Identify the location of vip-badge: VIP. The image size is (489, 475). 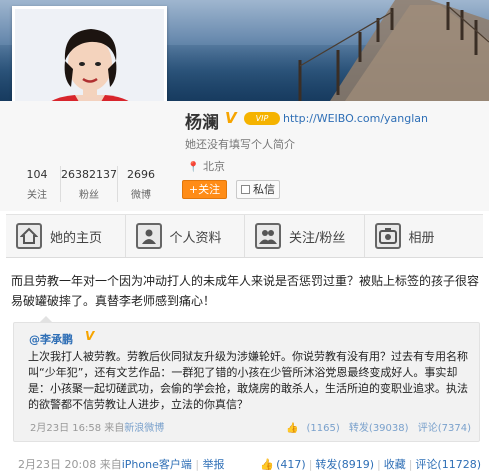
(262, 118).